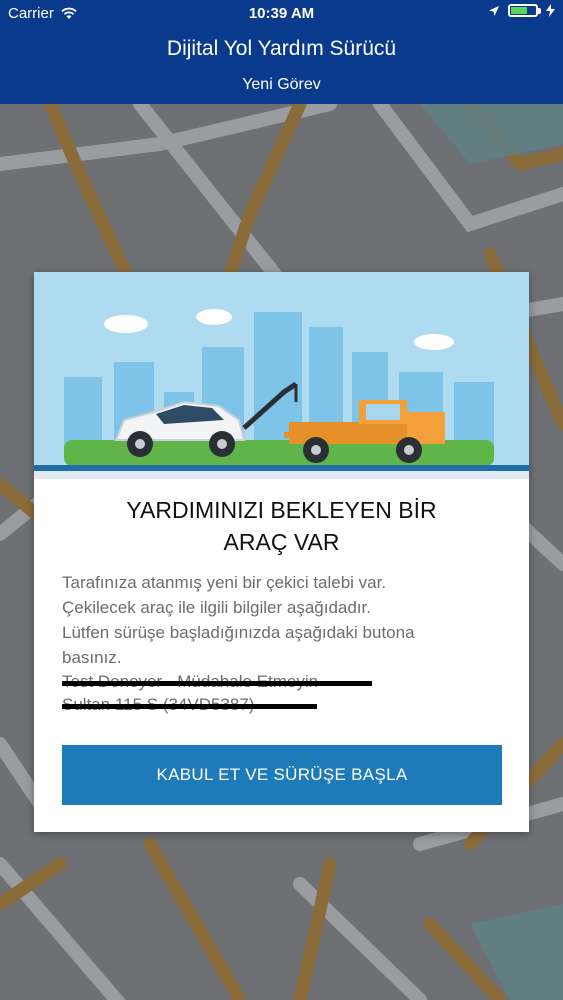 This screenshot has height=1000, width=563. I want to click on screen-subtitle: Yeni Görev, so click(281, 84).